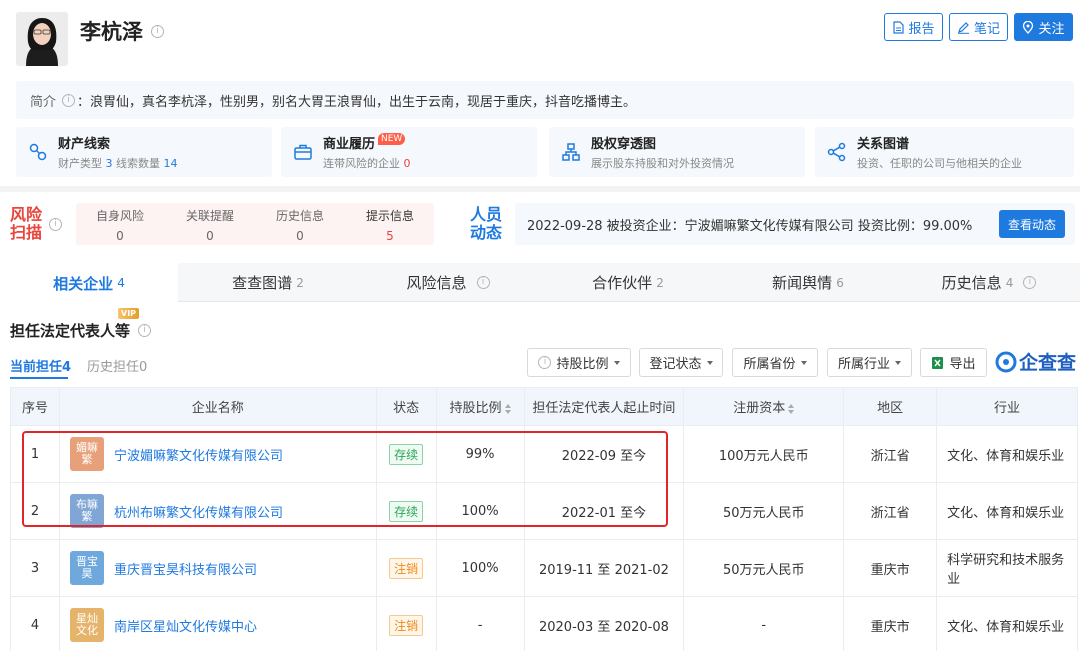 This screenshot has width=1080, height=651. Describe the element at coordinates (185, 570) in the screenshot. I see `company-name-link: 重庆晋宝昊科技有限公司` at that location.